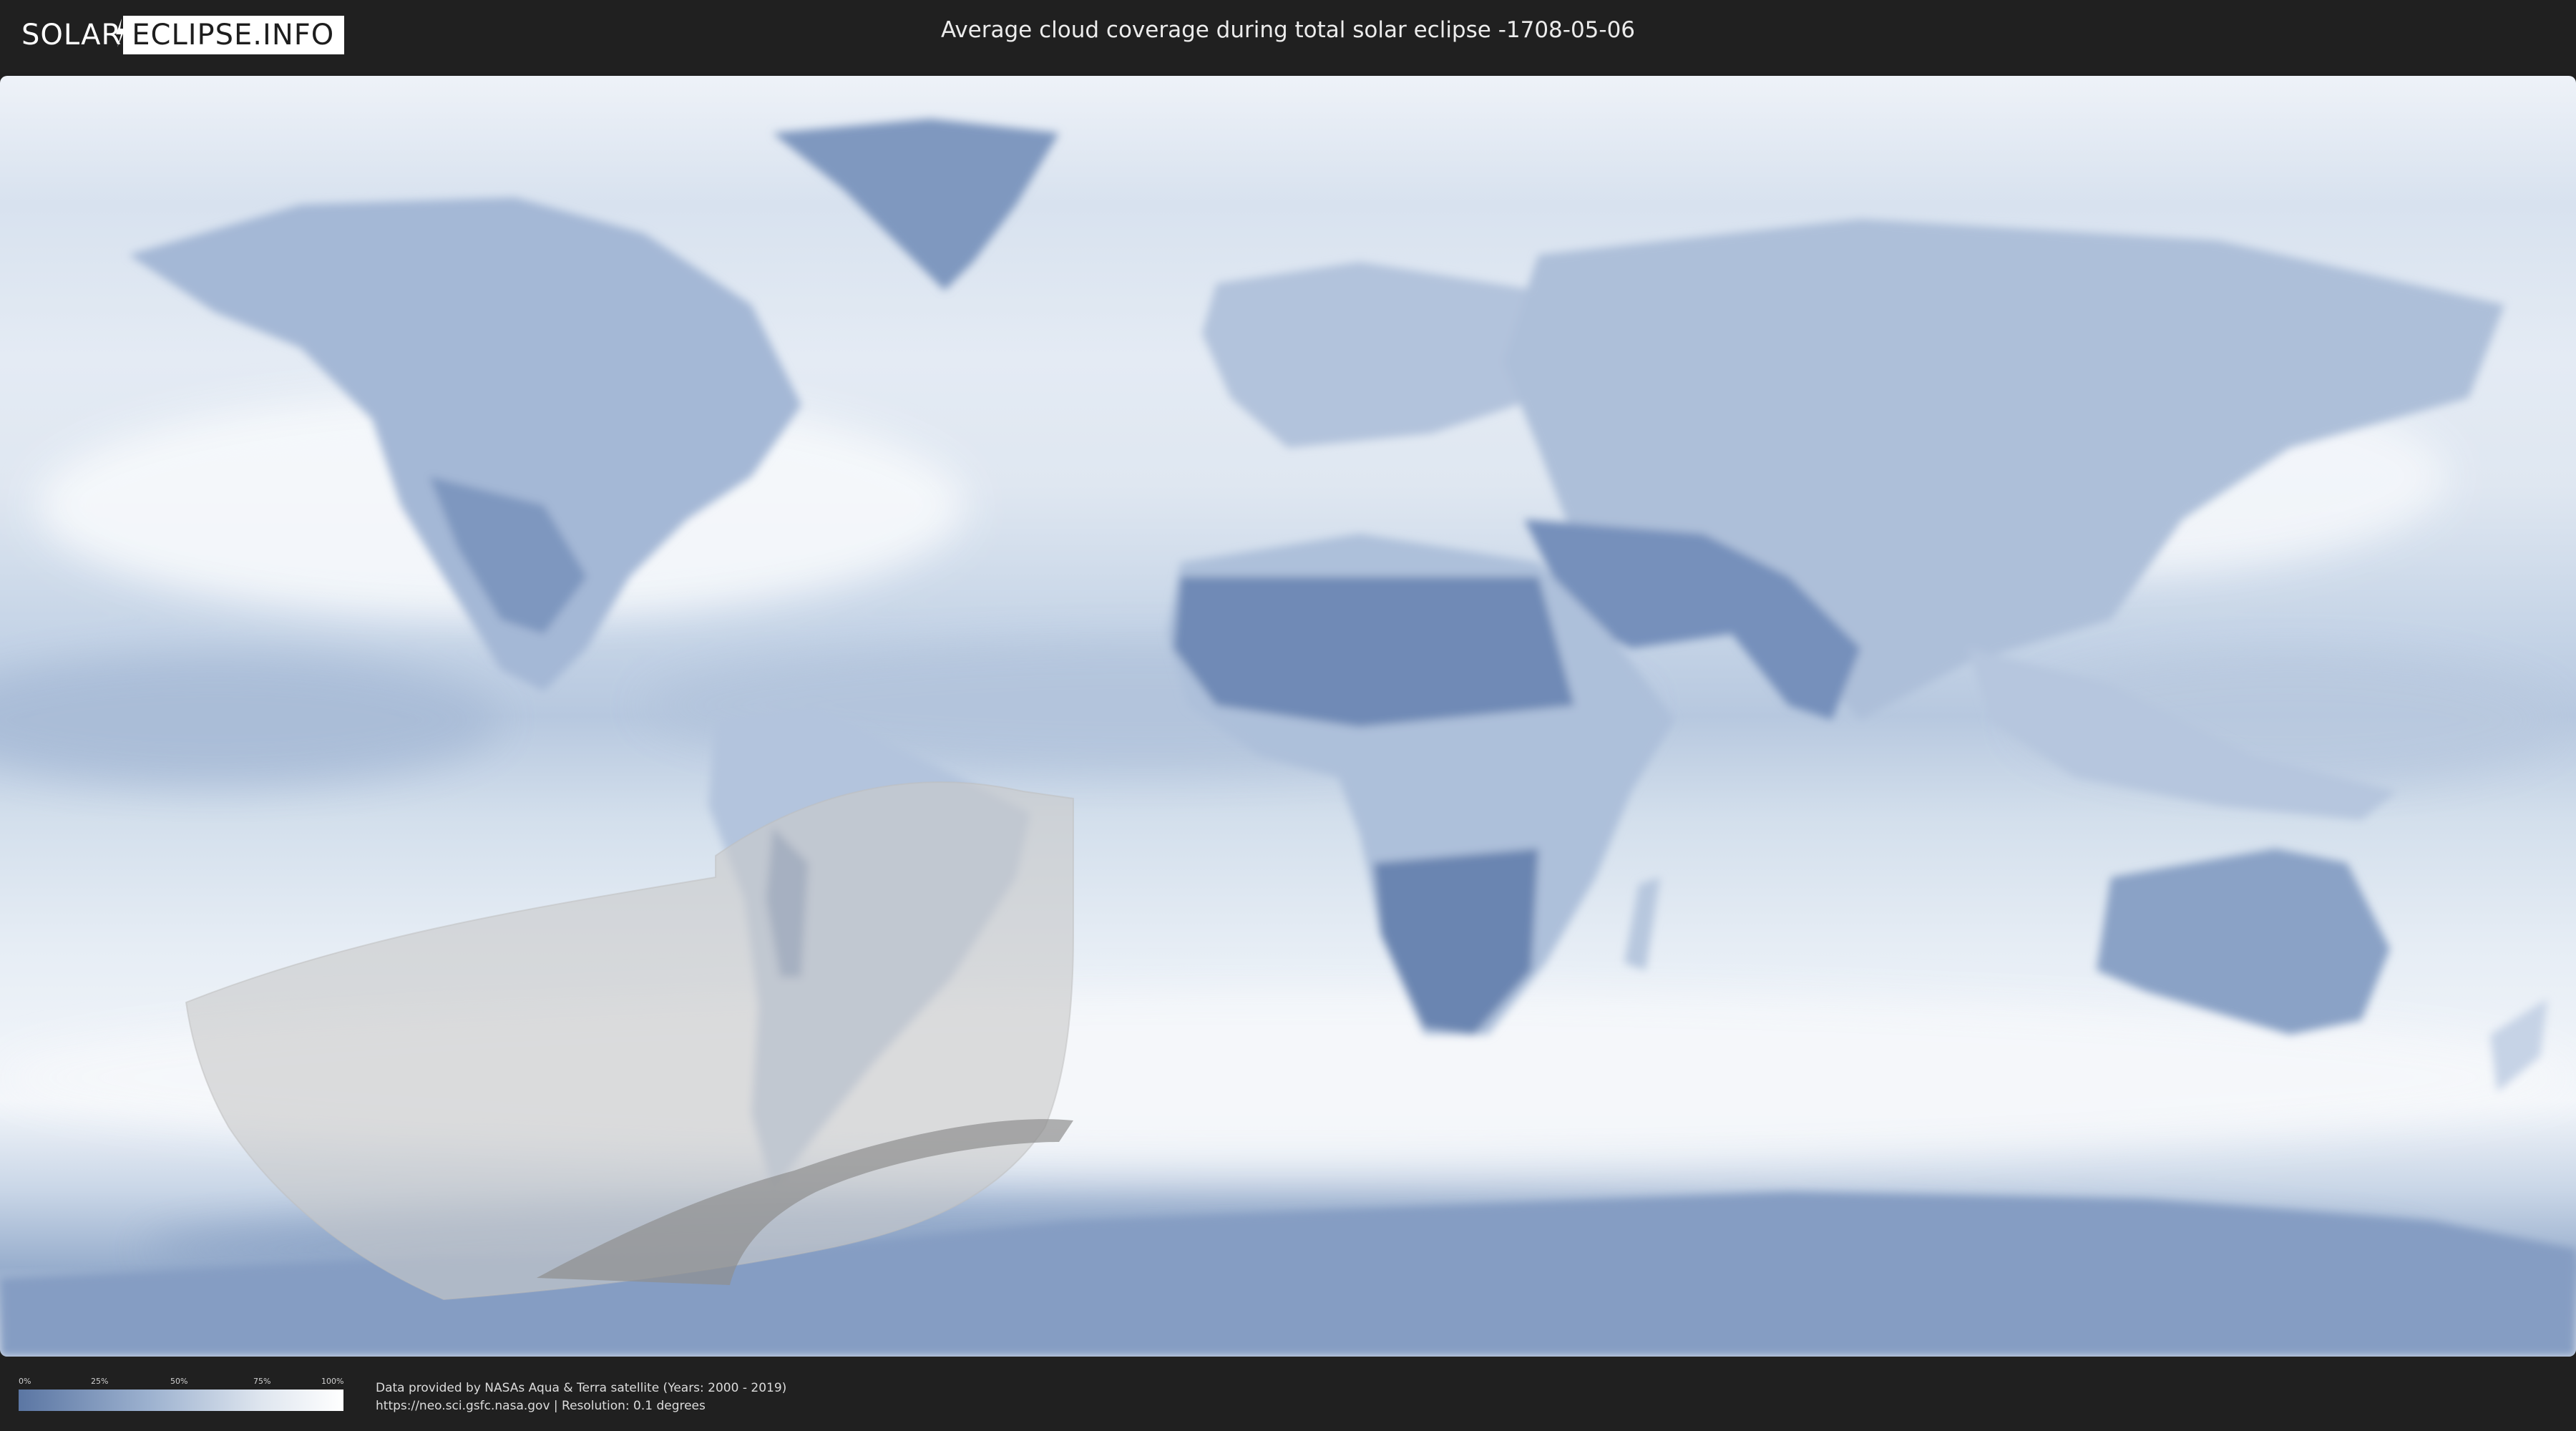 Image resolution: width=2576 pixels, height=1431 pixels. Describe the element at coordinates (181, 1400) in the screenshot. I see `cloud-coverage-legend-bar` at that location.